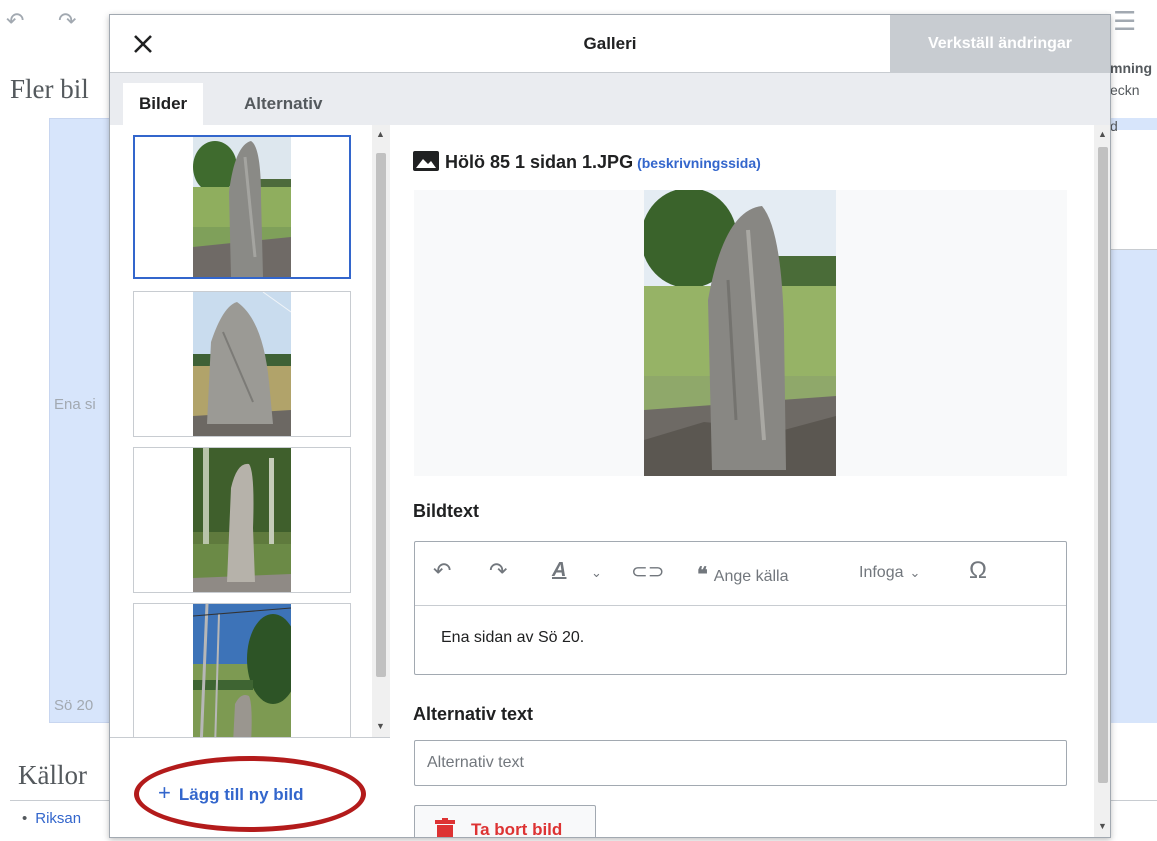 The image size is (1157, 841). Describe the element at coordinates (1125, 21) in the screenshot. I see `menu-icon: ☰` at that location.